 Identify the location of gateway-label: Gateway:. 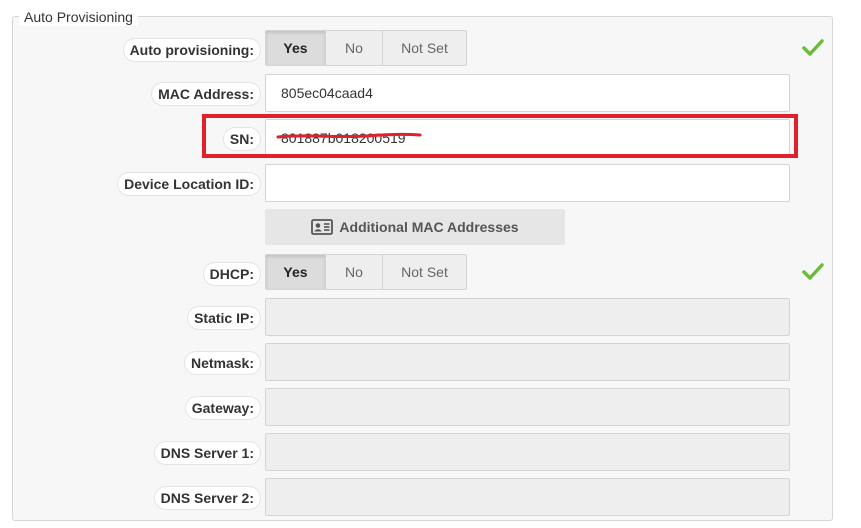
(222, 408).